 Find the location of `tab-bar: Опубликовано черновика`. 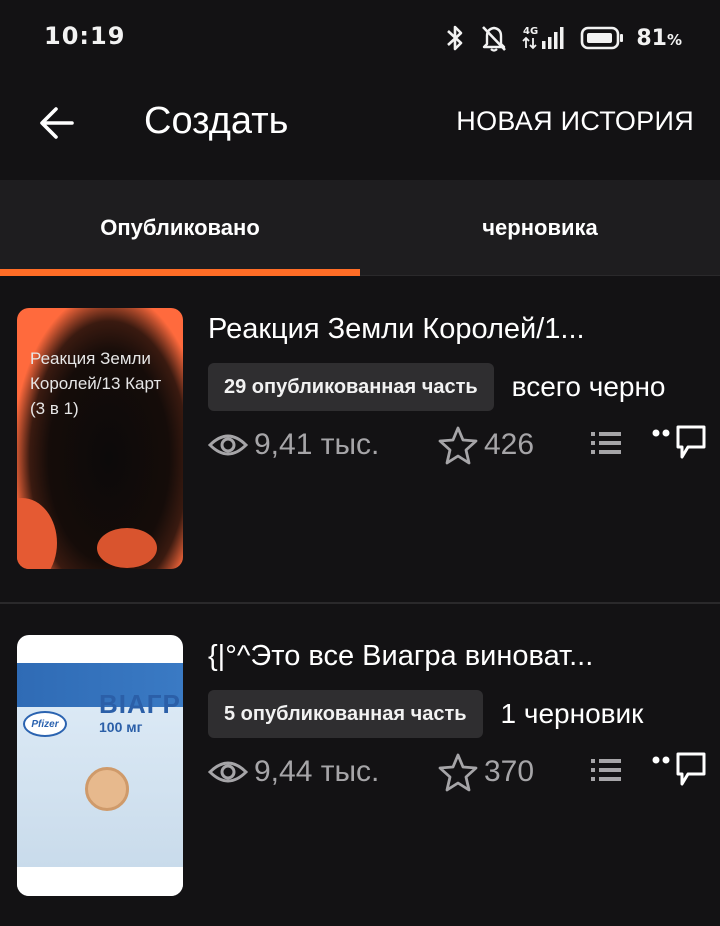

tab-bar: Опубликовано черновика is located at coordinates (360, 228).